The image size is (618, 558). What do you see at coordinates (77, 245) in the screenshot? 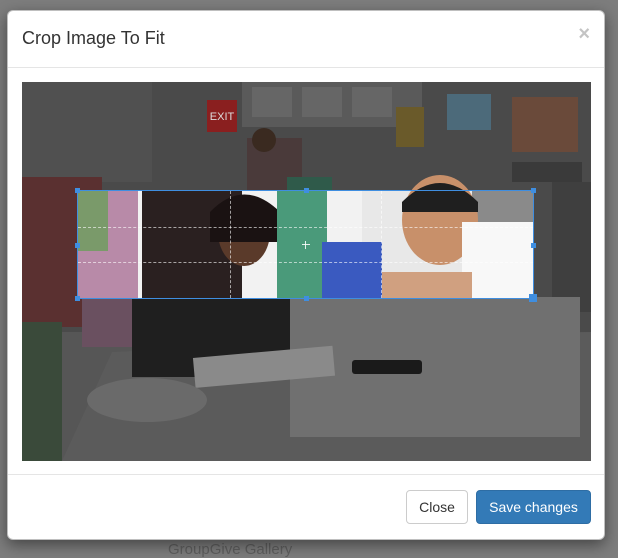
I see `crop-handle-left` at bounding box center [77, 245].